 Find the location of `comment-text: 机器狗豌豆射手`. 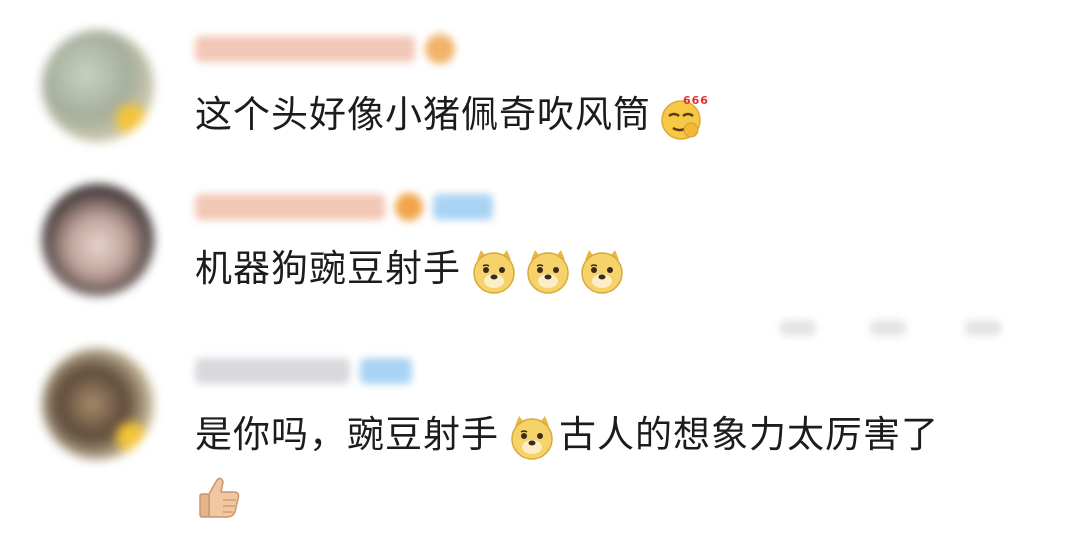

comment-text: 机器狗豌豆射手 is located at coordinates (328, 268).